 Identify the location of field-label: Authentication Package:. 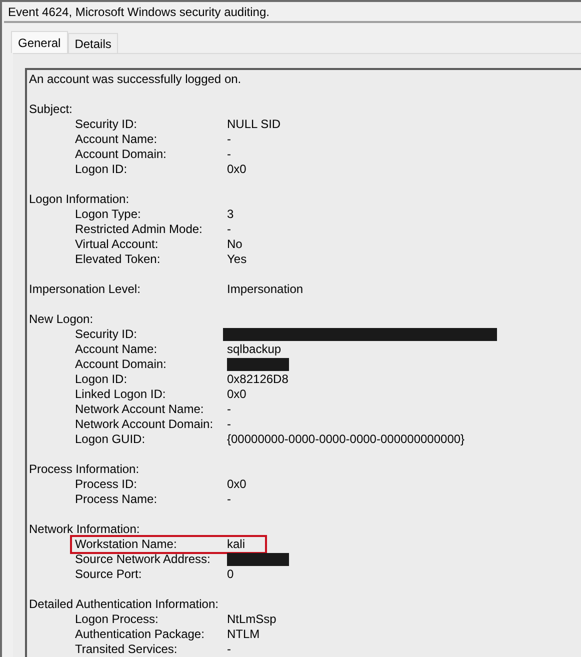
(140, 634).